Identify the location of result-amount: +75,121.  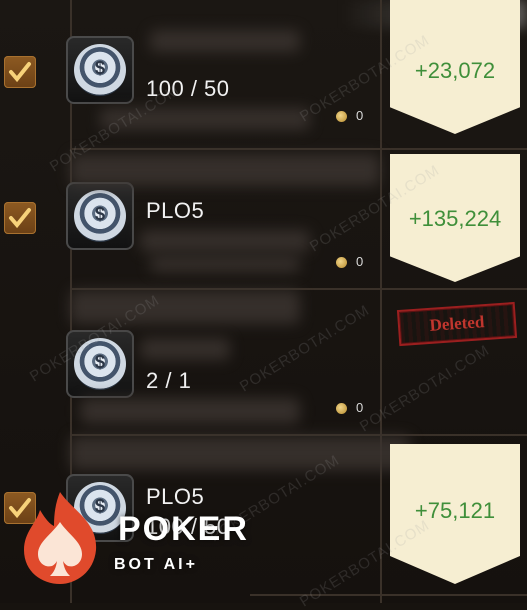
(455, 510).